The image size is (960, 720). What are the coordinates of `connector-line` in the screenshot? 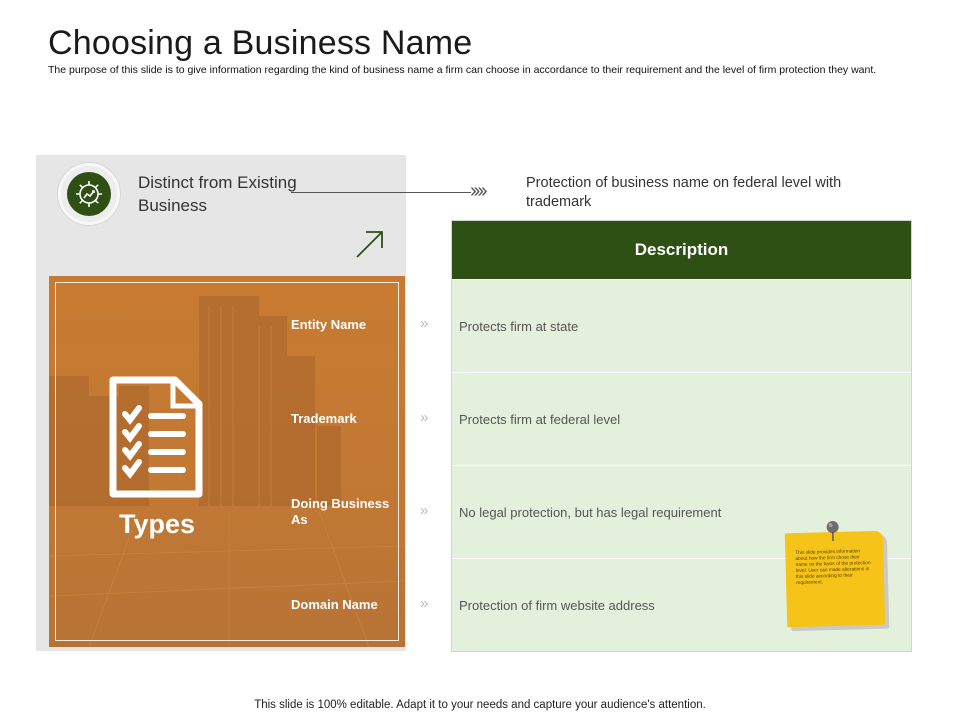 It's located at (381, 192).